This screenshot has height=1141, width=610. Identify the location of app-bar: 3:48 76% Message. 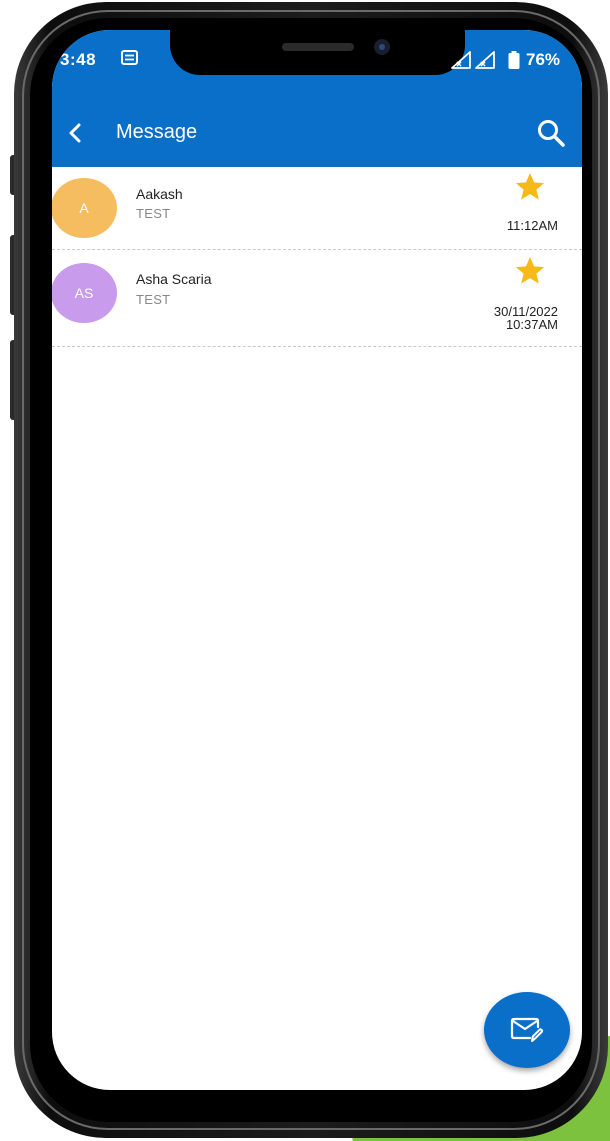
(317, 98).